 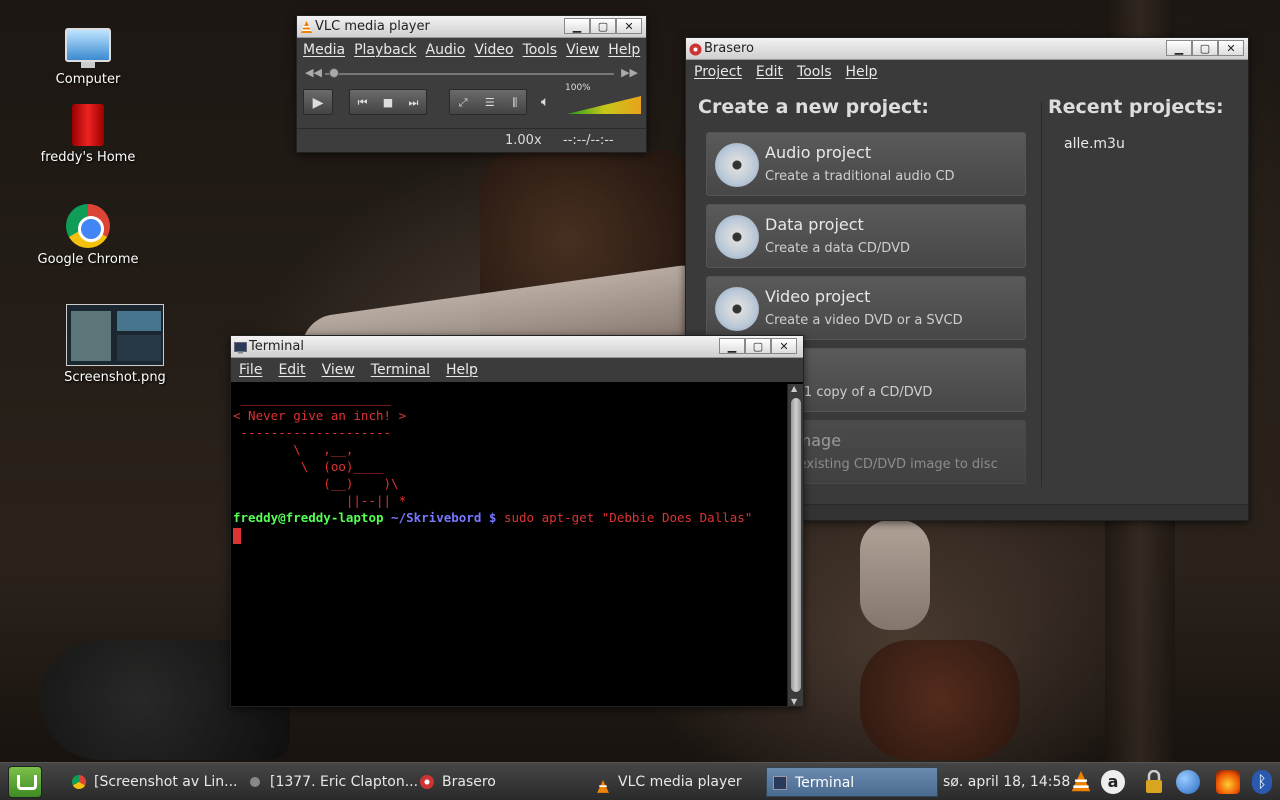 I want to click on fast-forward-icon: ▶▶, so click(x=629, y=72).